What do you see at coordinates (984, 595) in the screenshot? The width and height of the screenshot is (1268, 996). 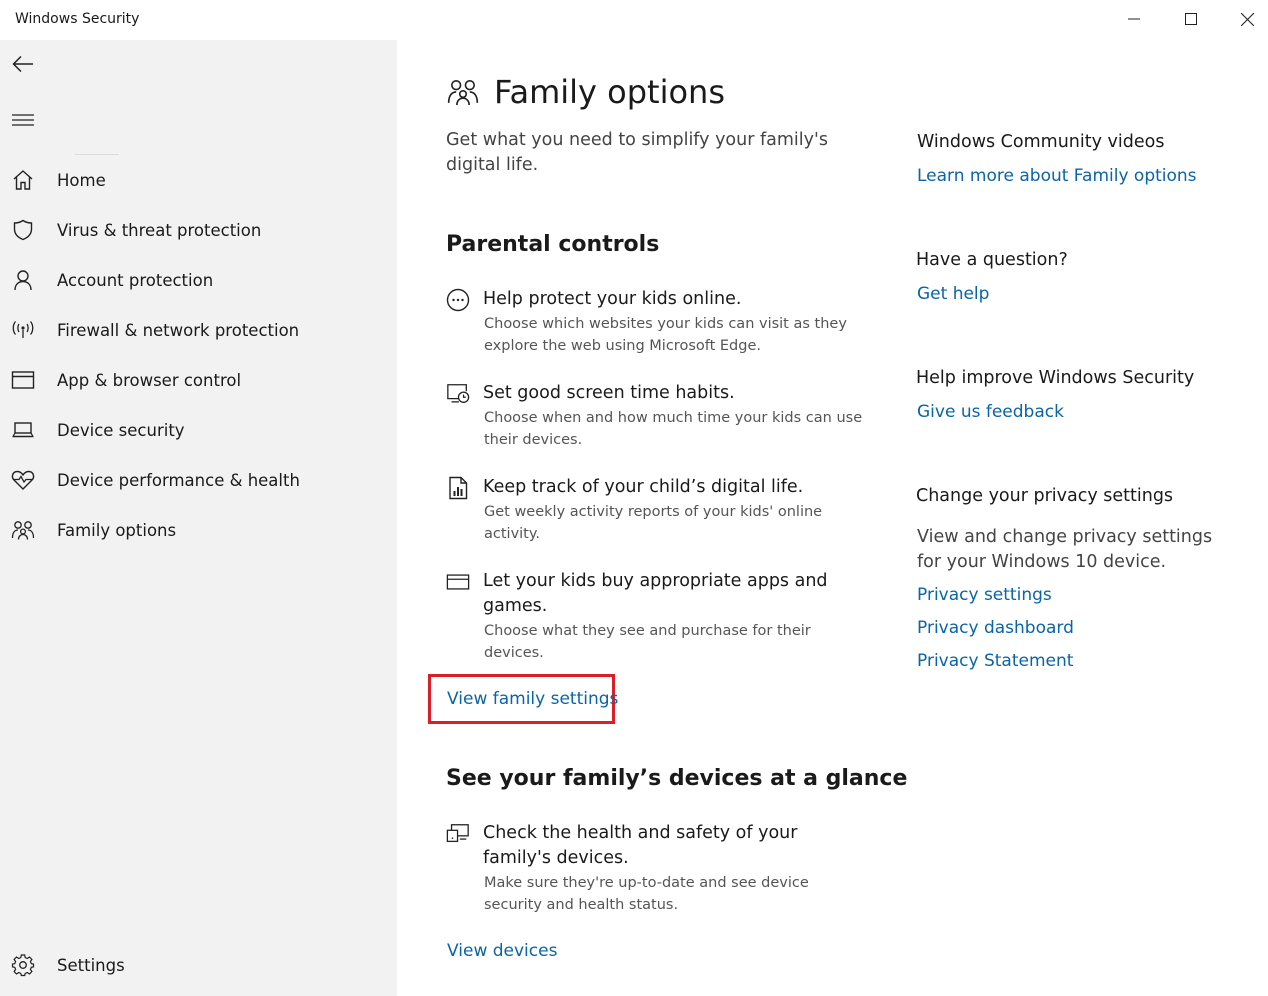 I see `privacy-settings-link: Privacy settings` at bounding box center [984, 595].